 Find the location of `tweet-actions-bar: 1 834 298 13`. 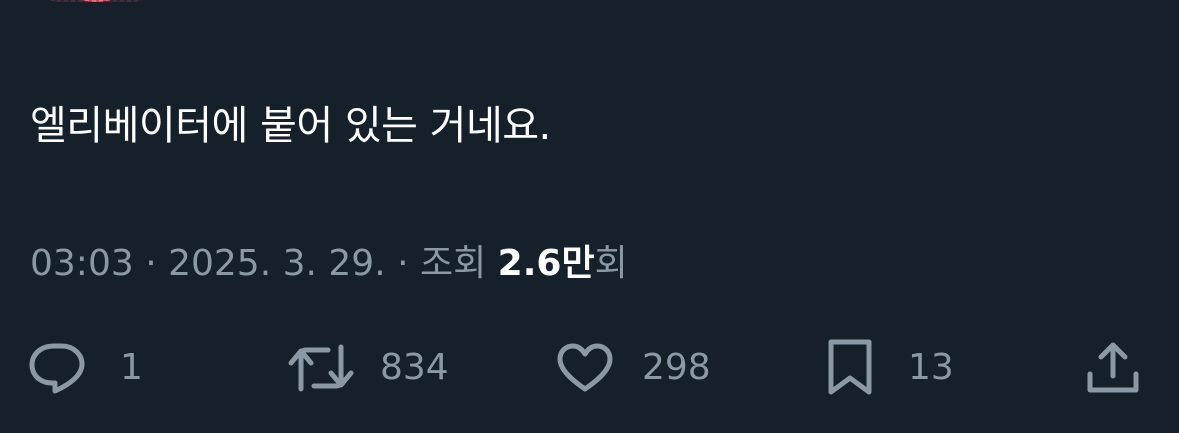

tweet-actions-bar: 1 834 298 13 is located at coordinates (589, 368).